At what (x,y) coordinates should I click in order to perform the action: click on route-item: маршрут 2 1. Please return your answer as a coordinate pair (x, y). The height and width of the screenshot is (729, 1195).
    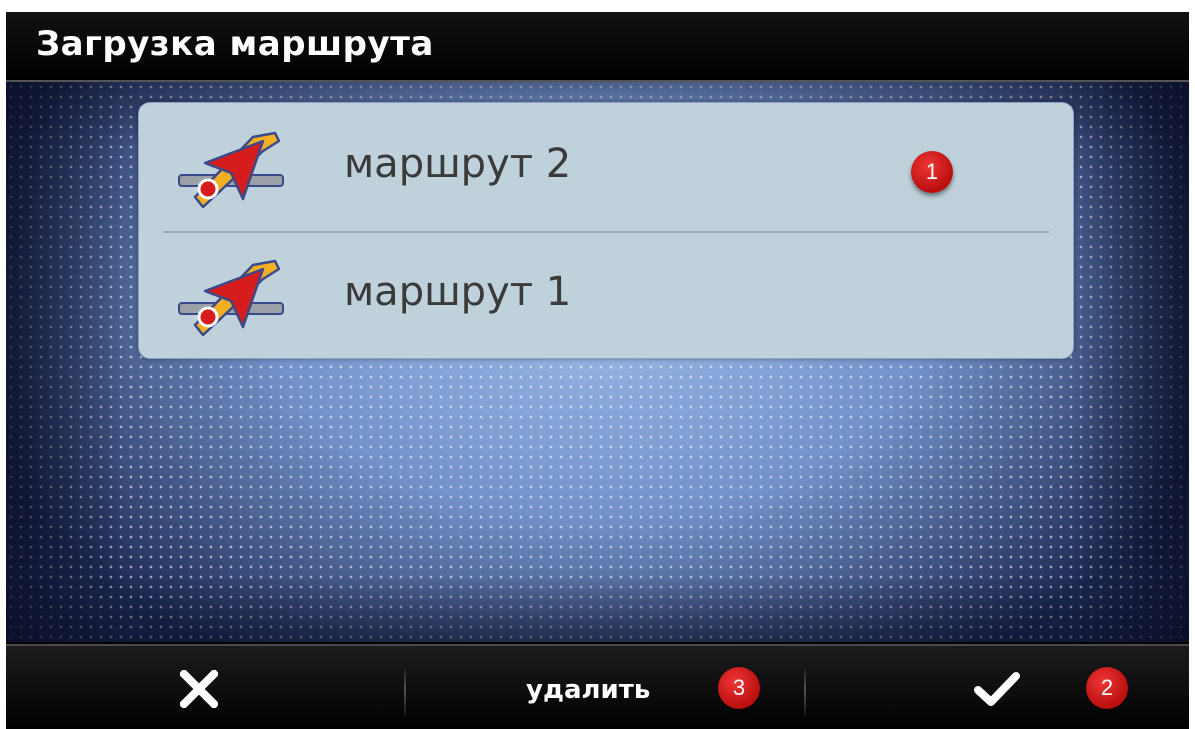
    Looking at the image, I should click on (606, 167).